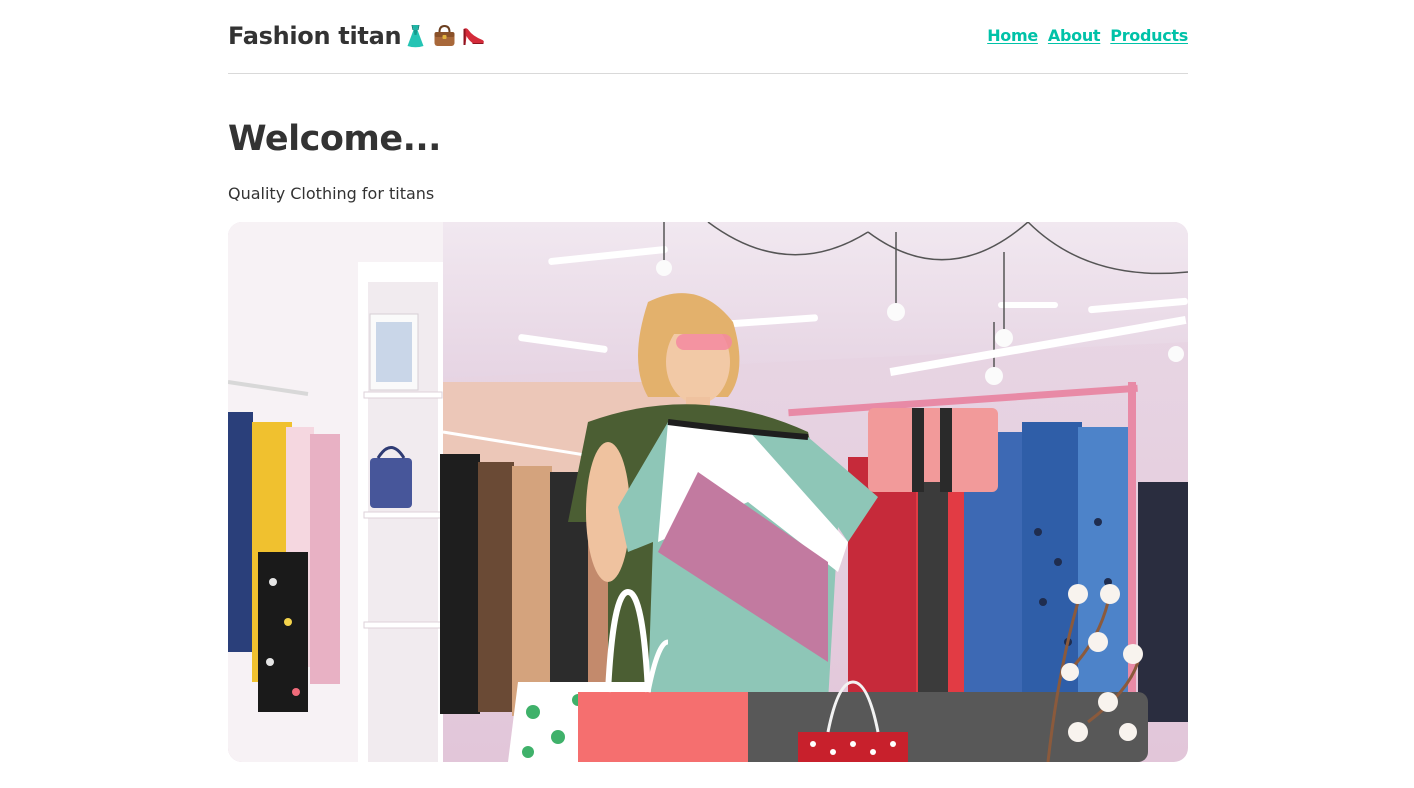 The height and width of the screenshot is (788, 1414). Describe the element at coordinates (474, 36) in the screenshot. I see `high-heel-icon` at that location.